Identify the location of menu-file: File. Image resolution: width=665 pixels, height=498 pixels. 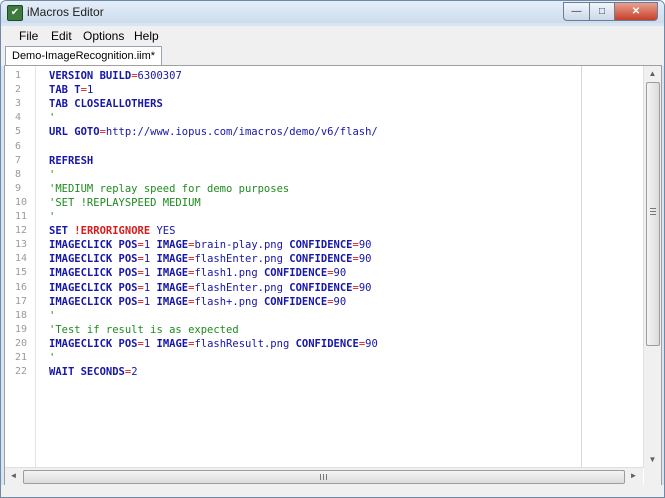
(28, 36).